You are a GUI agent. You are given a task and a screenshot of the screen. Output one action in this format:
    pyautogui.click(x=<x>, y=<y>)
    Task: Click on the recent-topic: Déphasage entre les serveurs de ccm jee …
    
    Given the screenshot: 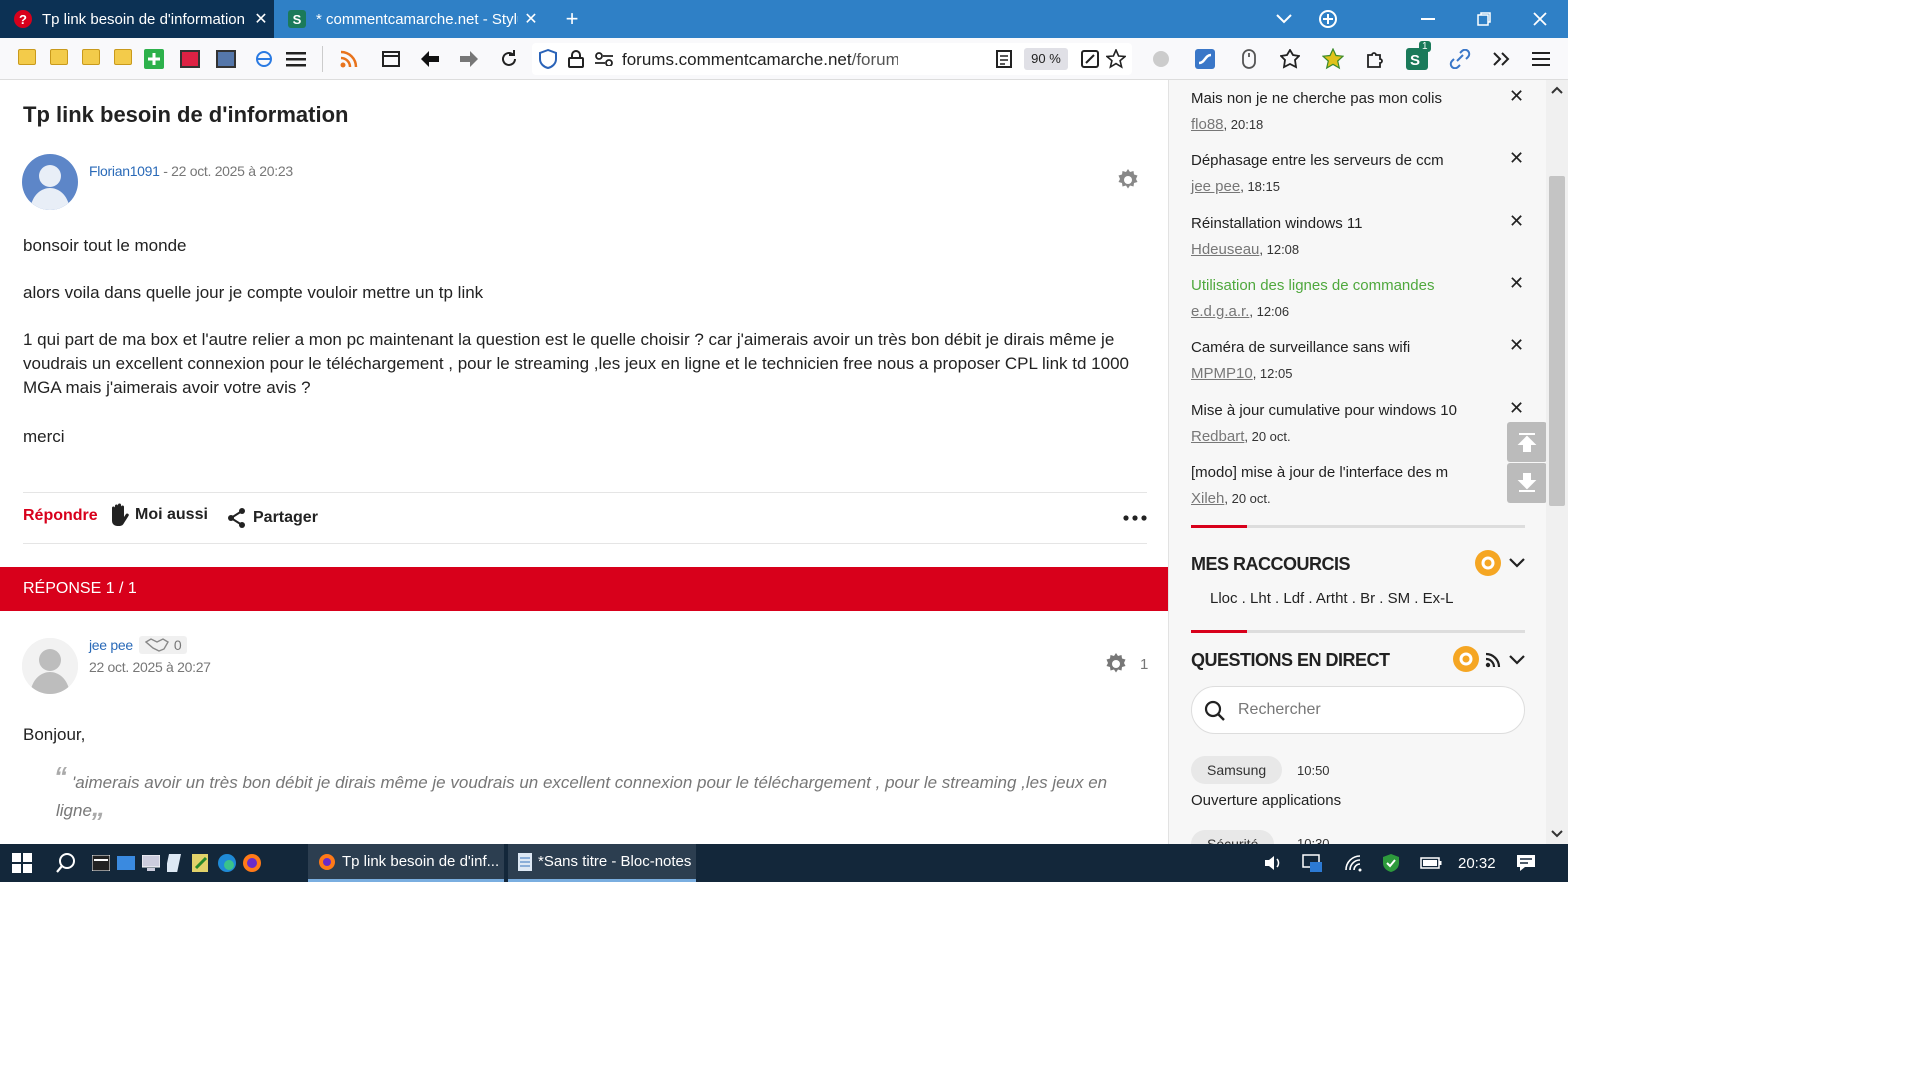 What is the action you would take?
    pyautogui.click(x=1351, y=173)
    